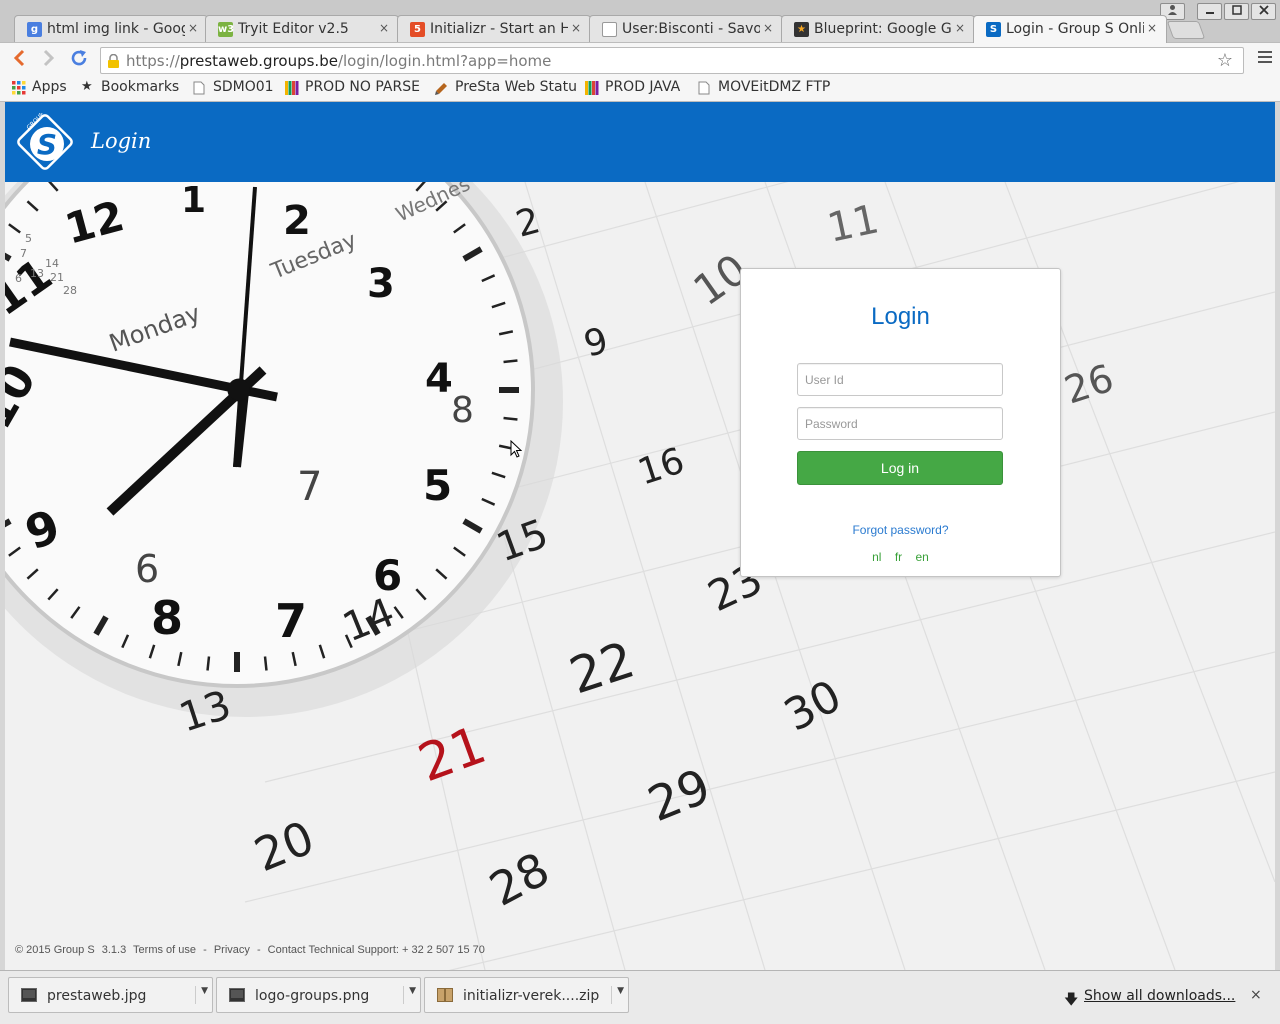  I want to click on tab-blueprint: ★ Blueprint: Google Gr ×, so click(878, 28).